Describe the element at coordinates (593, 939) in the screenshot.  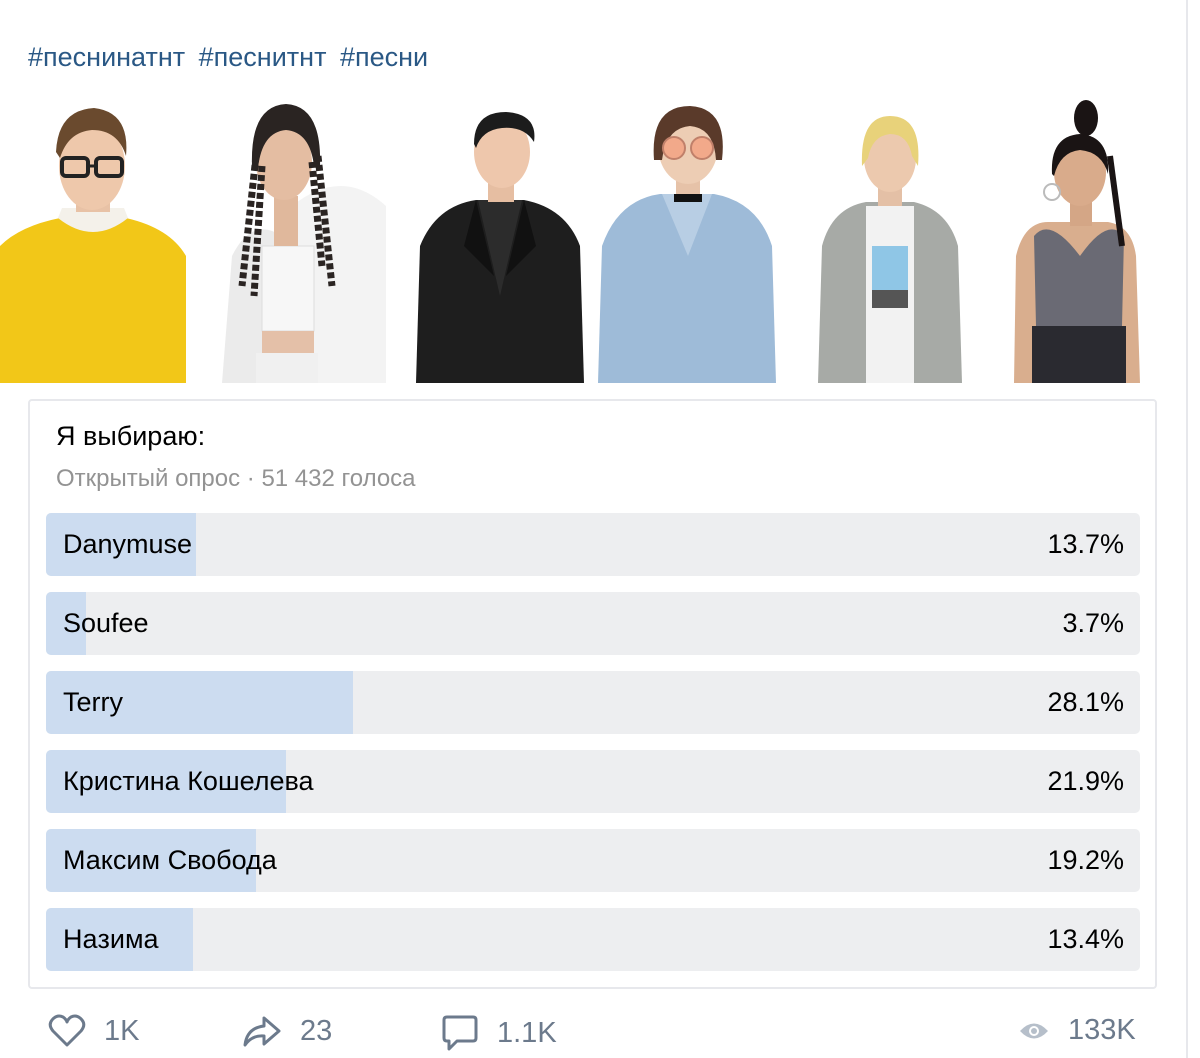
I see `poll-option: Haзима 13.4%` at that location.